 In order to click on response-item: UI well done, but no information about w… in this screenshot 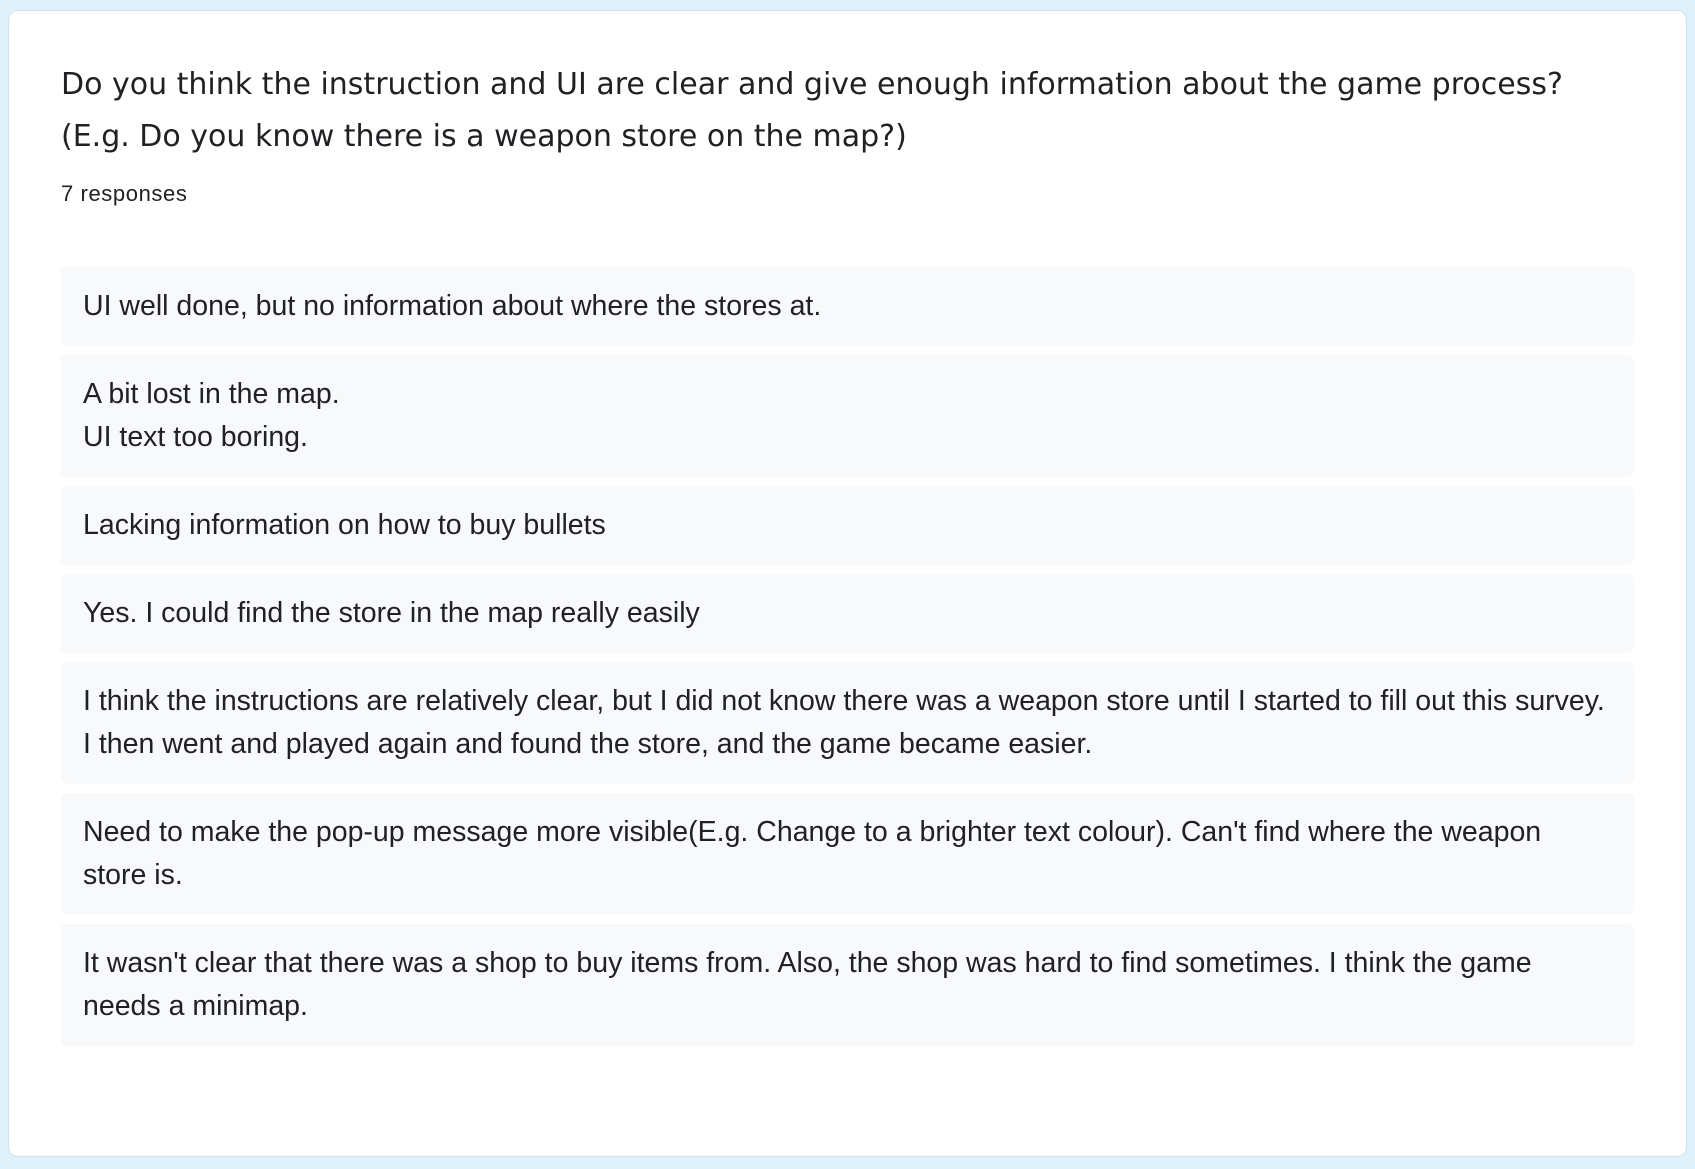, I will do `click(847, 306)`.